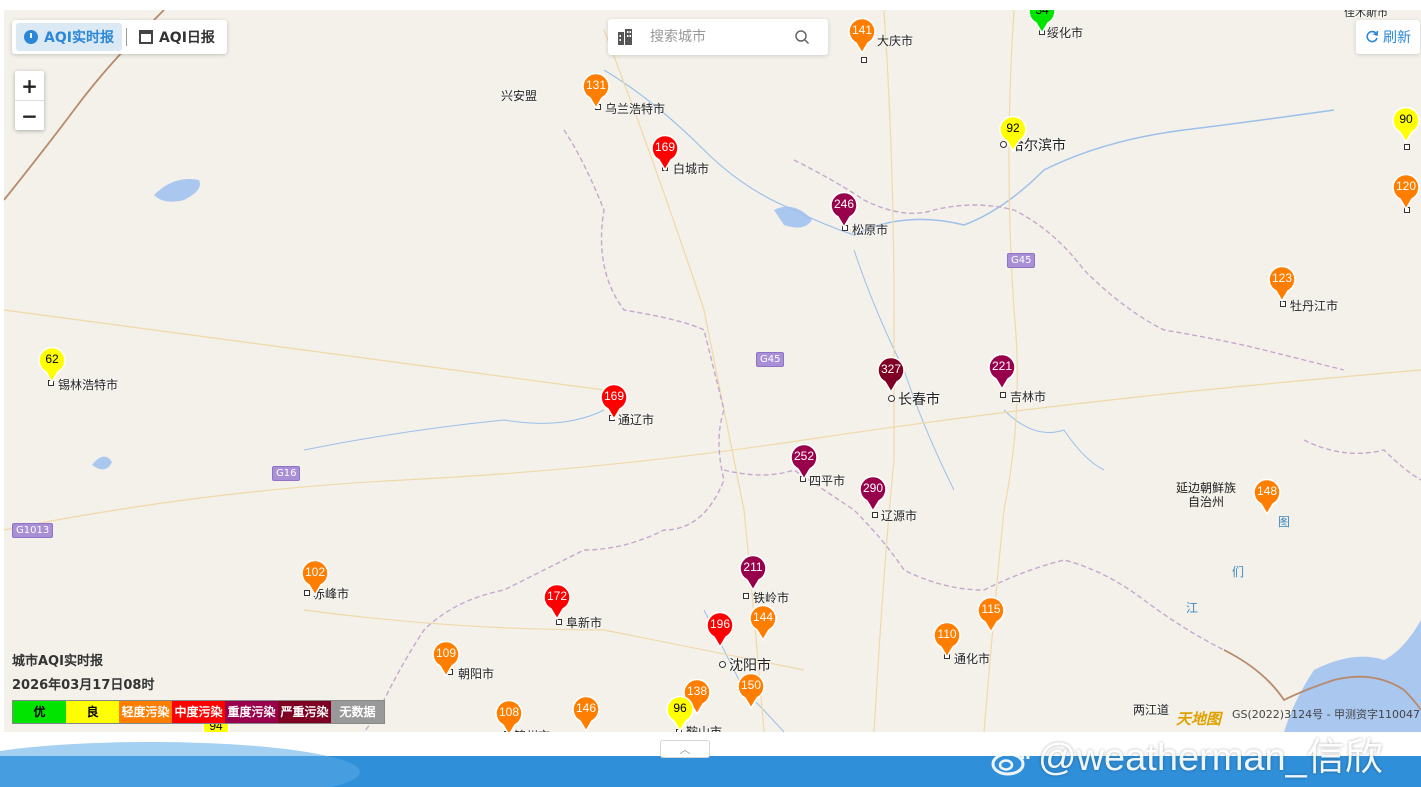  I want to click on aqi-value: 221, so click(1002, 366).